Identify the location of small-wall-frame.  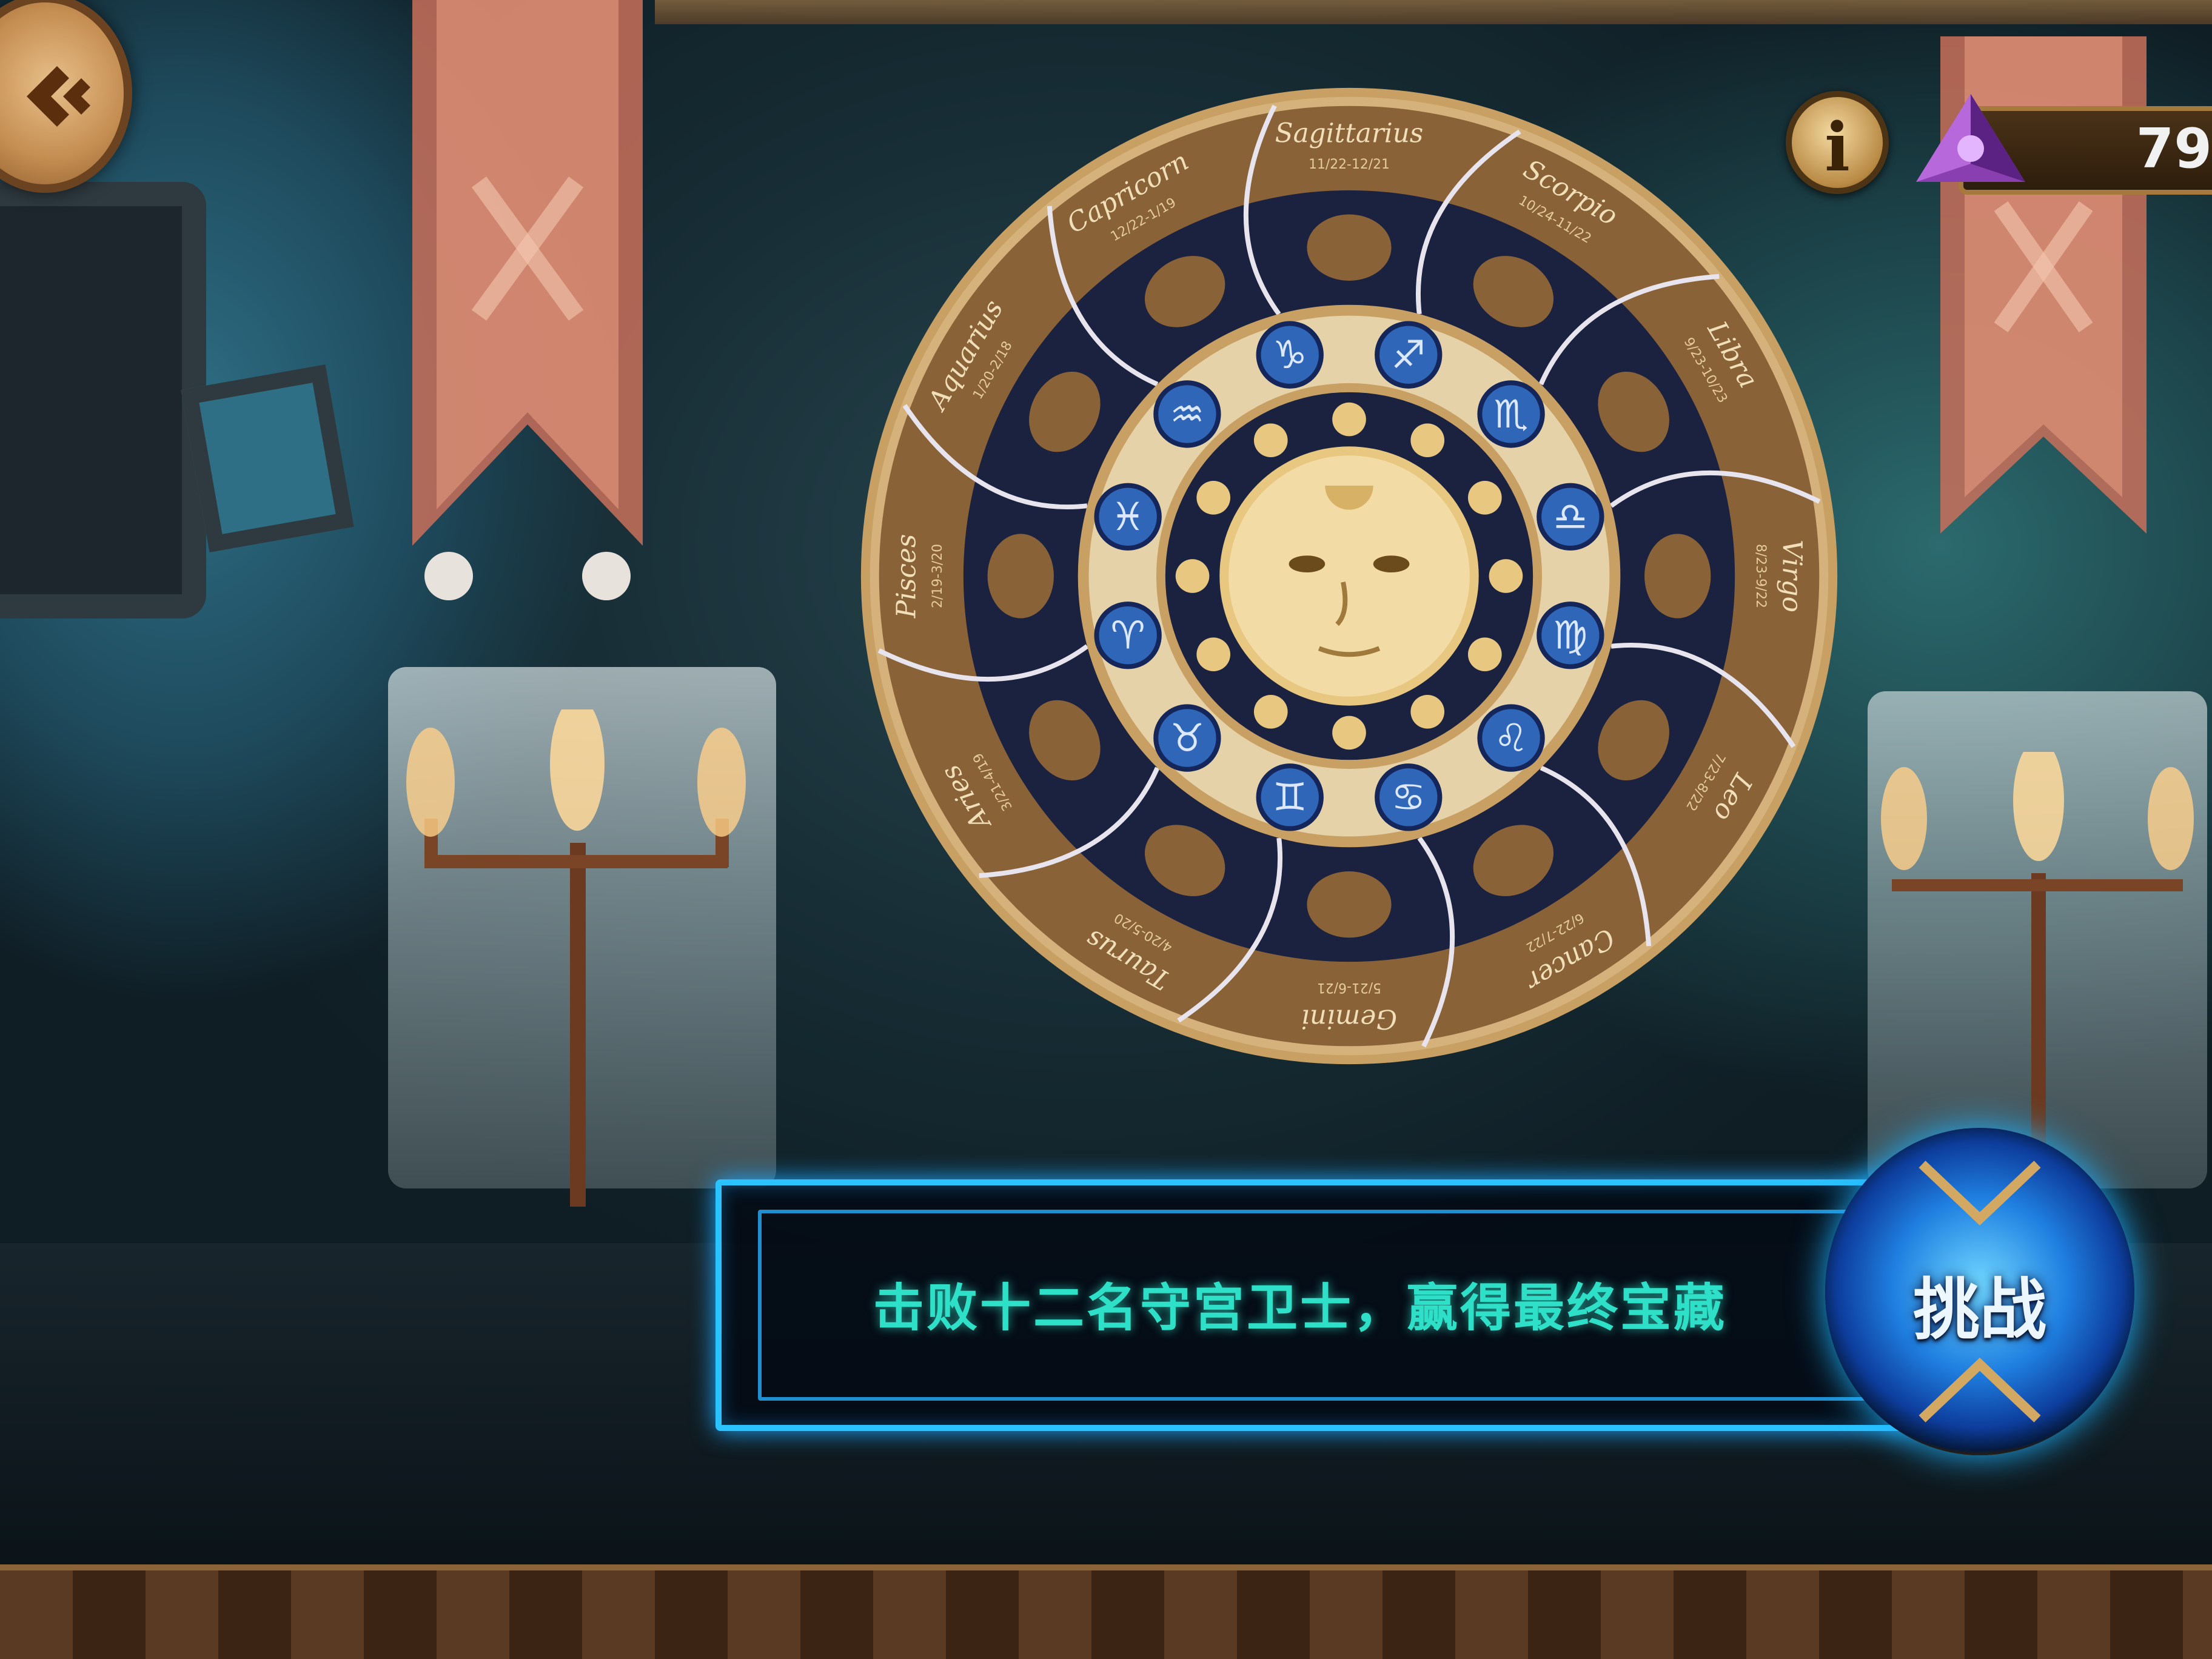
(267, 458).